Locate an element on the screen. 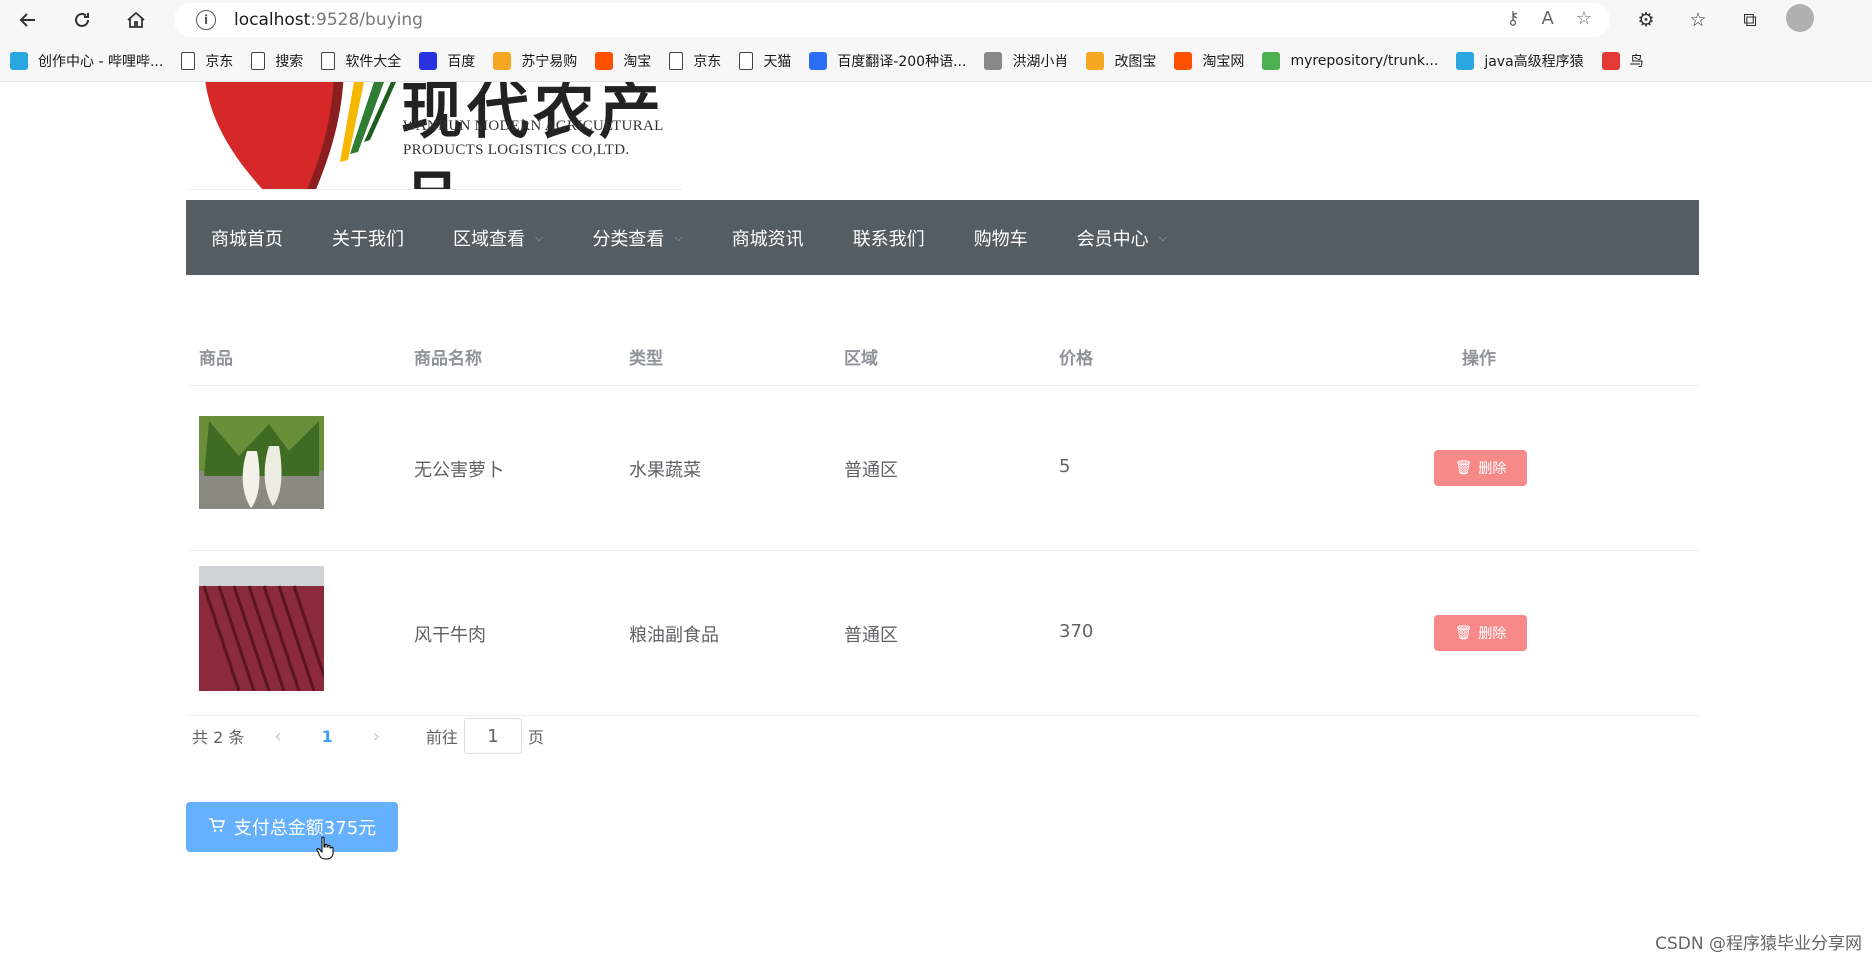  bookmark-label: 搜索 is located at coordinates (289, 61).